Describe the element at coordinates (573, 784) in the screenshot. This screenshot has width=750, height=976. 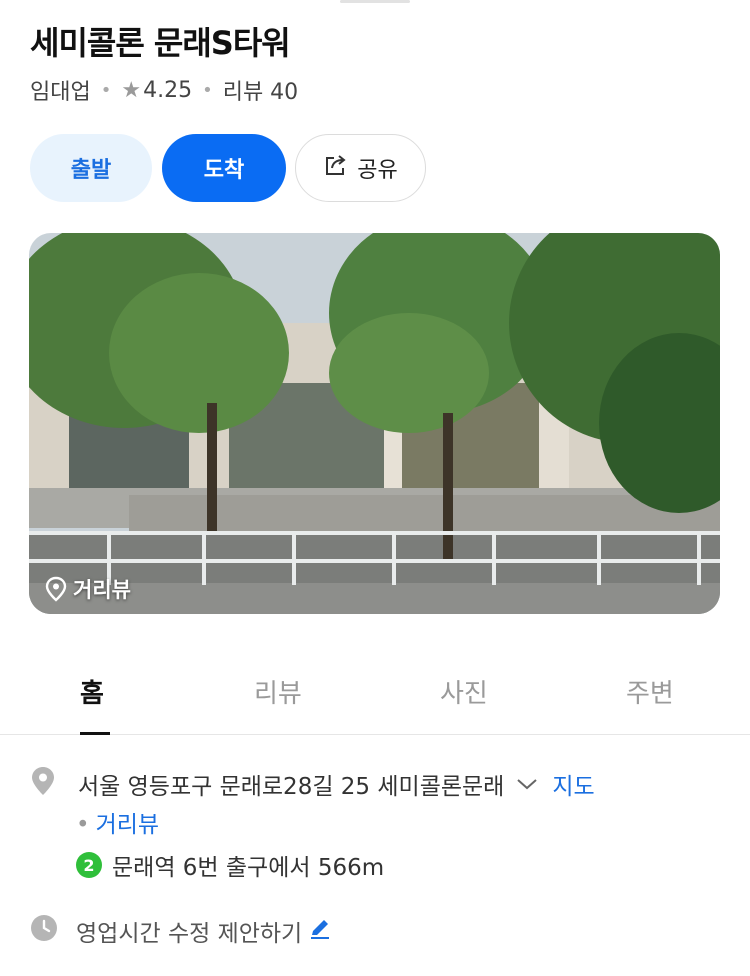
I see `map-link: 지도` at that location.